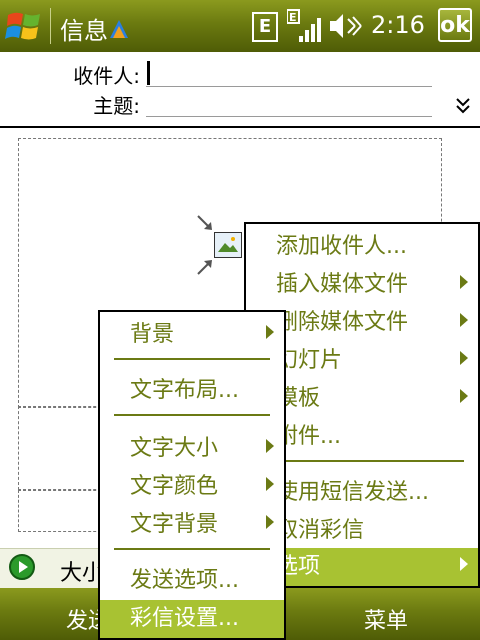 This screenshot has width=480, height=640. Describe the element at coordinates (174, 448) in the screenshot. I see `menu-item-label: 文字大小` at that location.